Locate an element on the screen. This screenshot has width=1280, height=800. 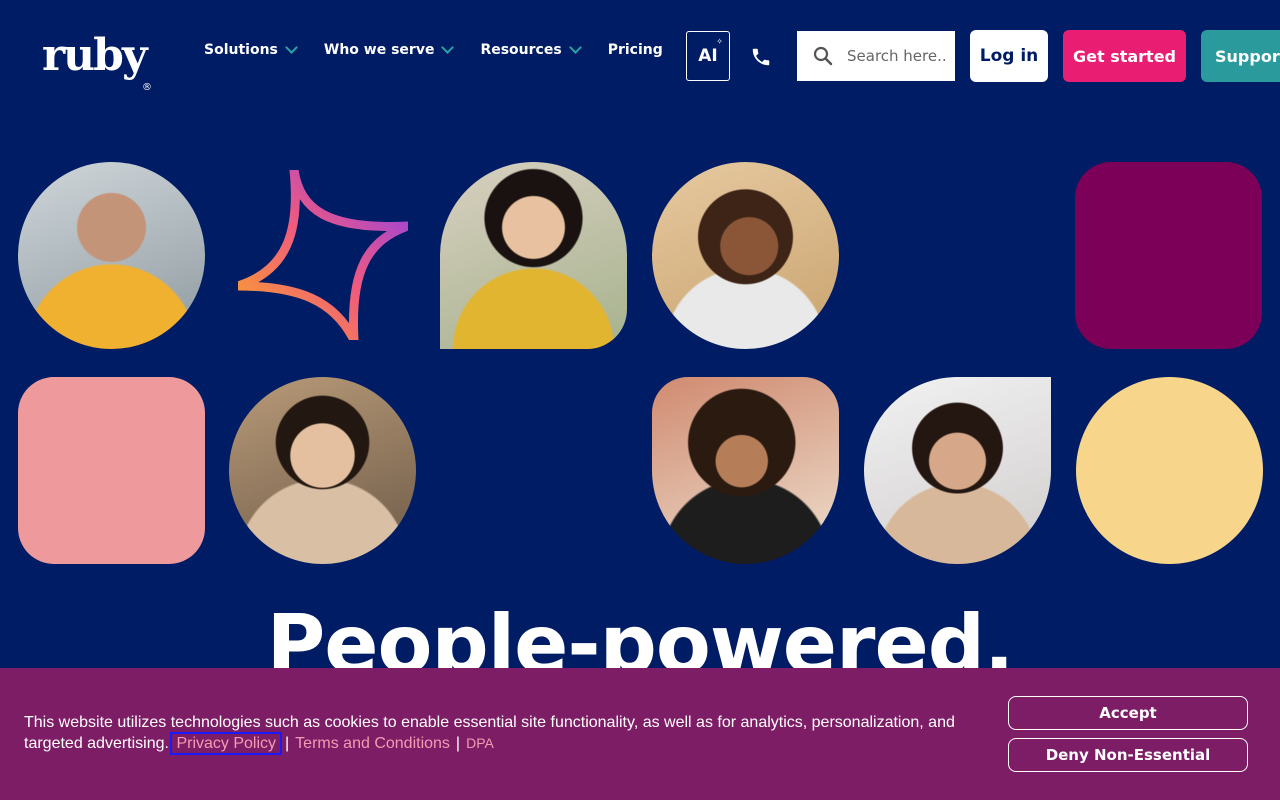
dpa-link: DPA is located at coordinates (480, 743).